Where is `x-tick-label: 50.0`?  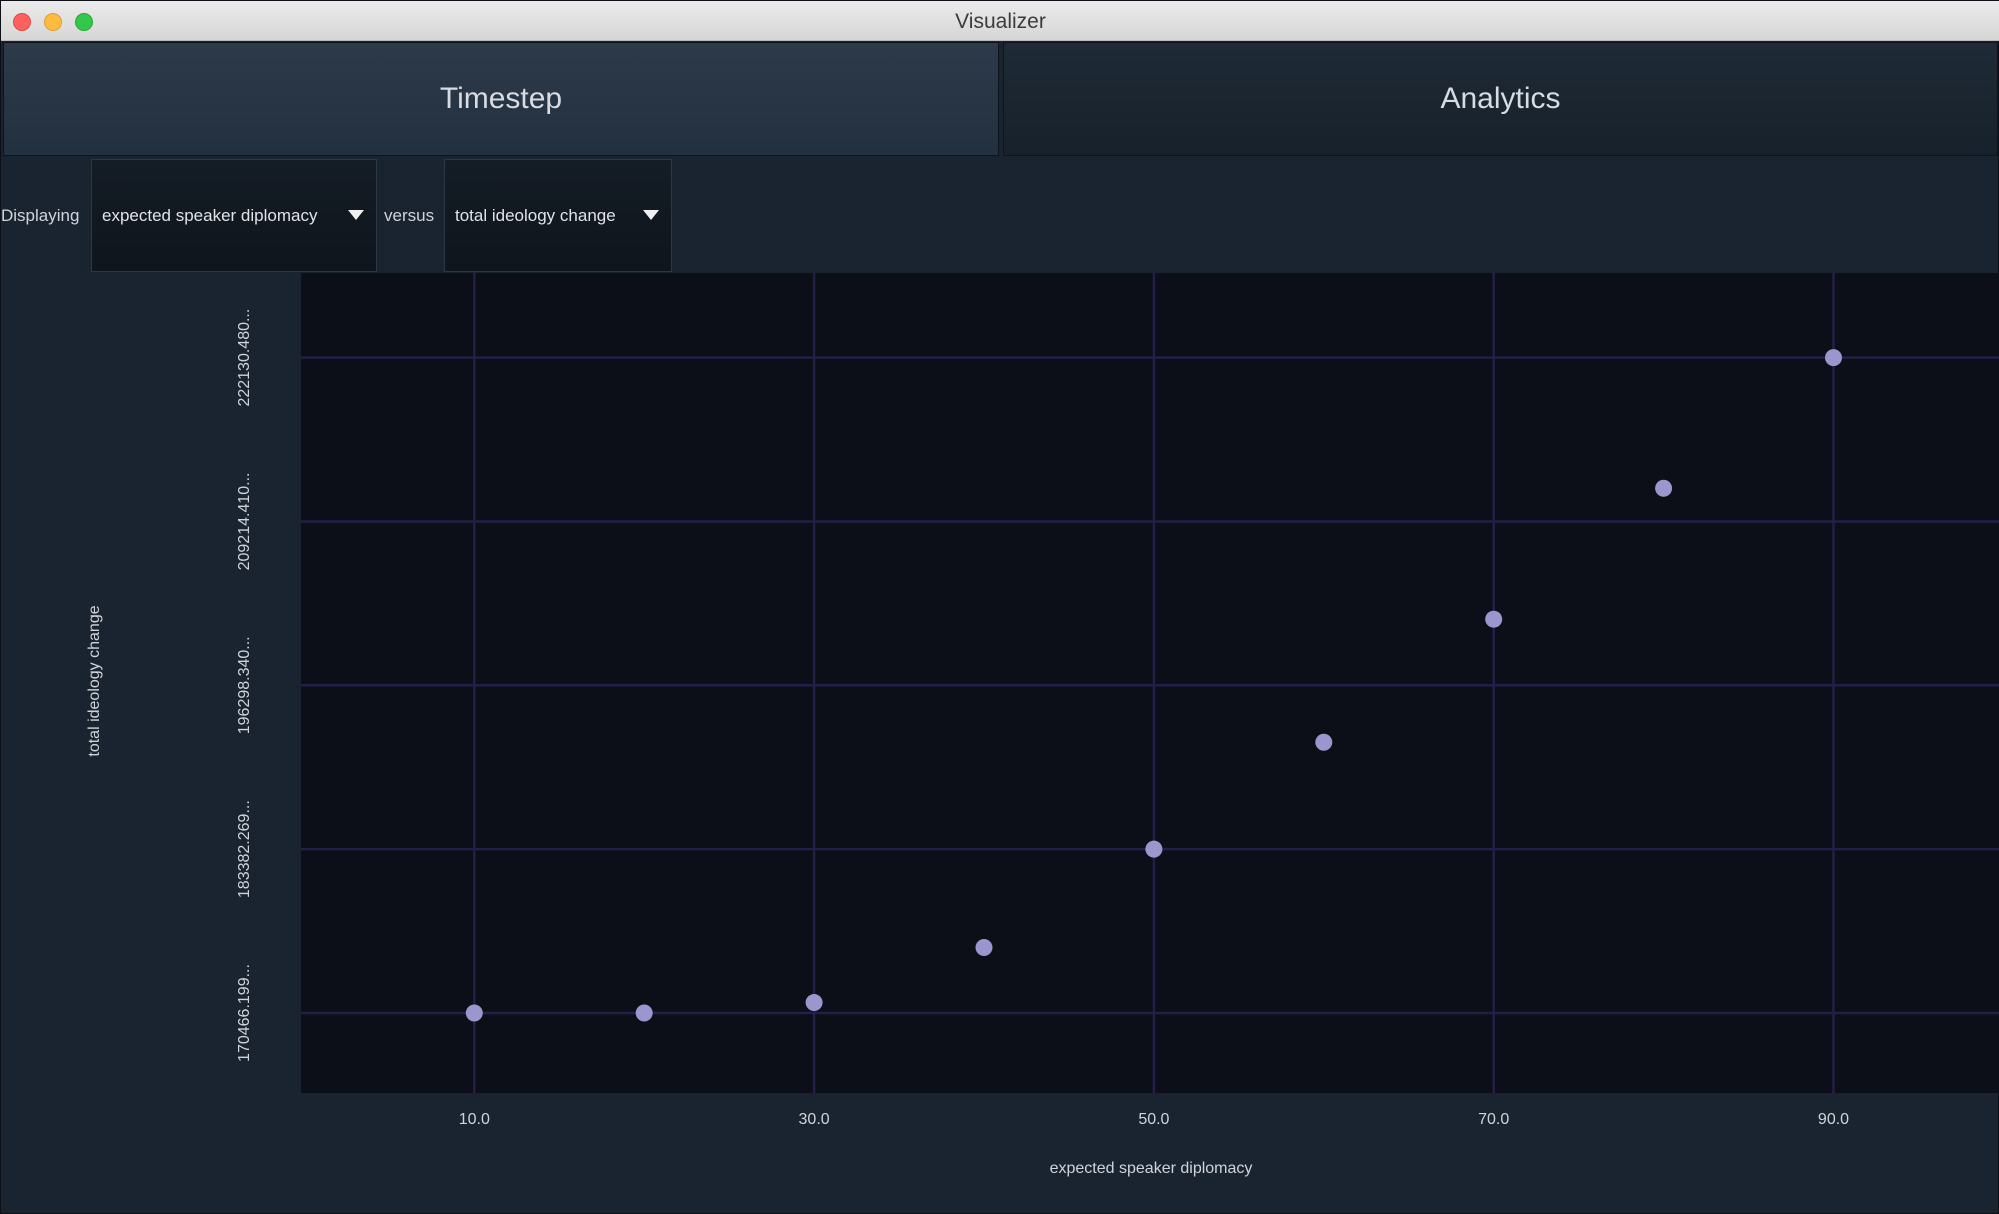 x-tick-label: 50.0 is located at coordinates (1153, 1119).